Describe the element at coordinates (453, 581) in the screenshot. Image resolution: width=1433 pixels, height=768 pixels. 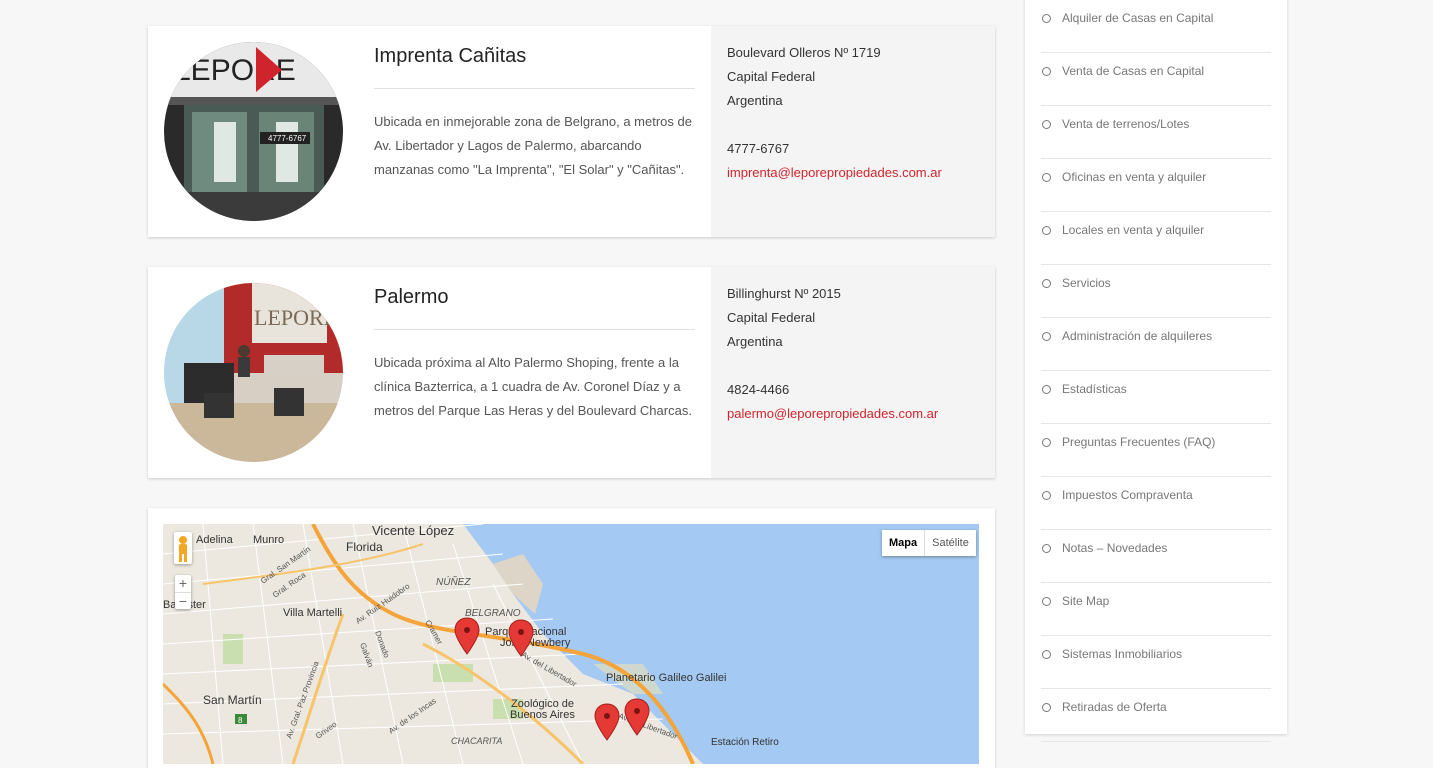
I see `map-label: NÚÑEZ` at that location.